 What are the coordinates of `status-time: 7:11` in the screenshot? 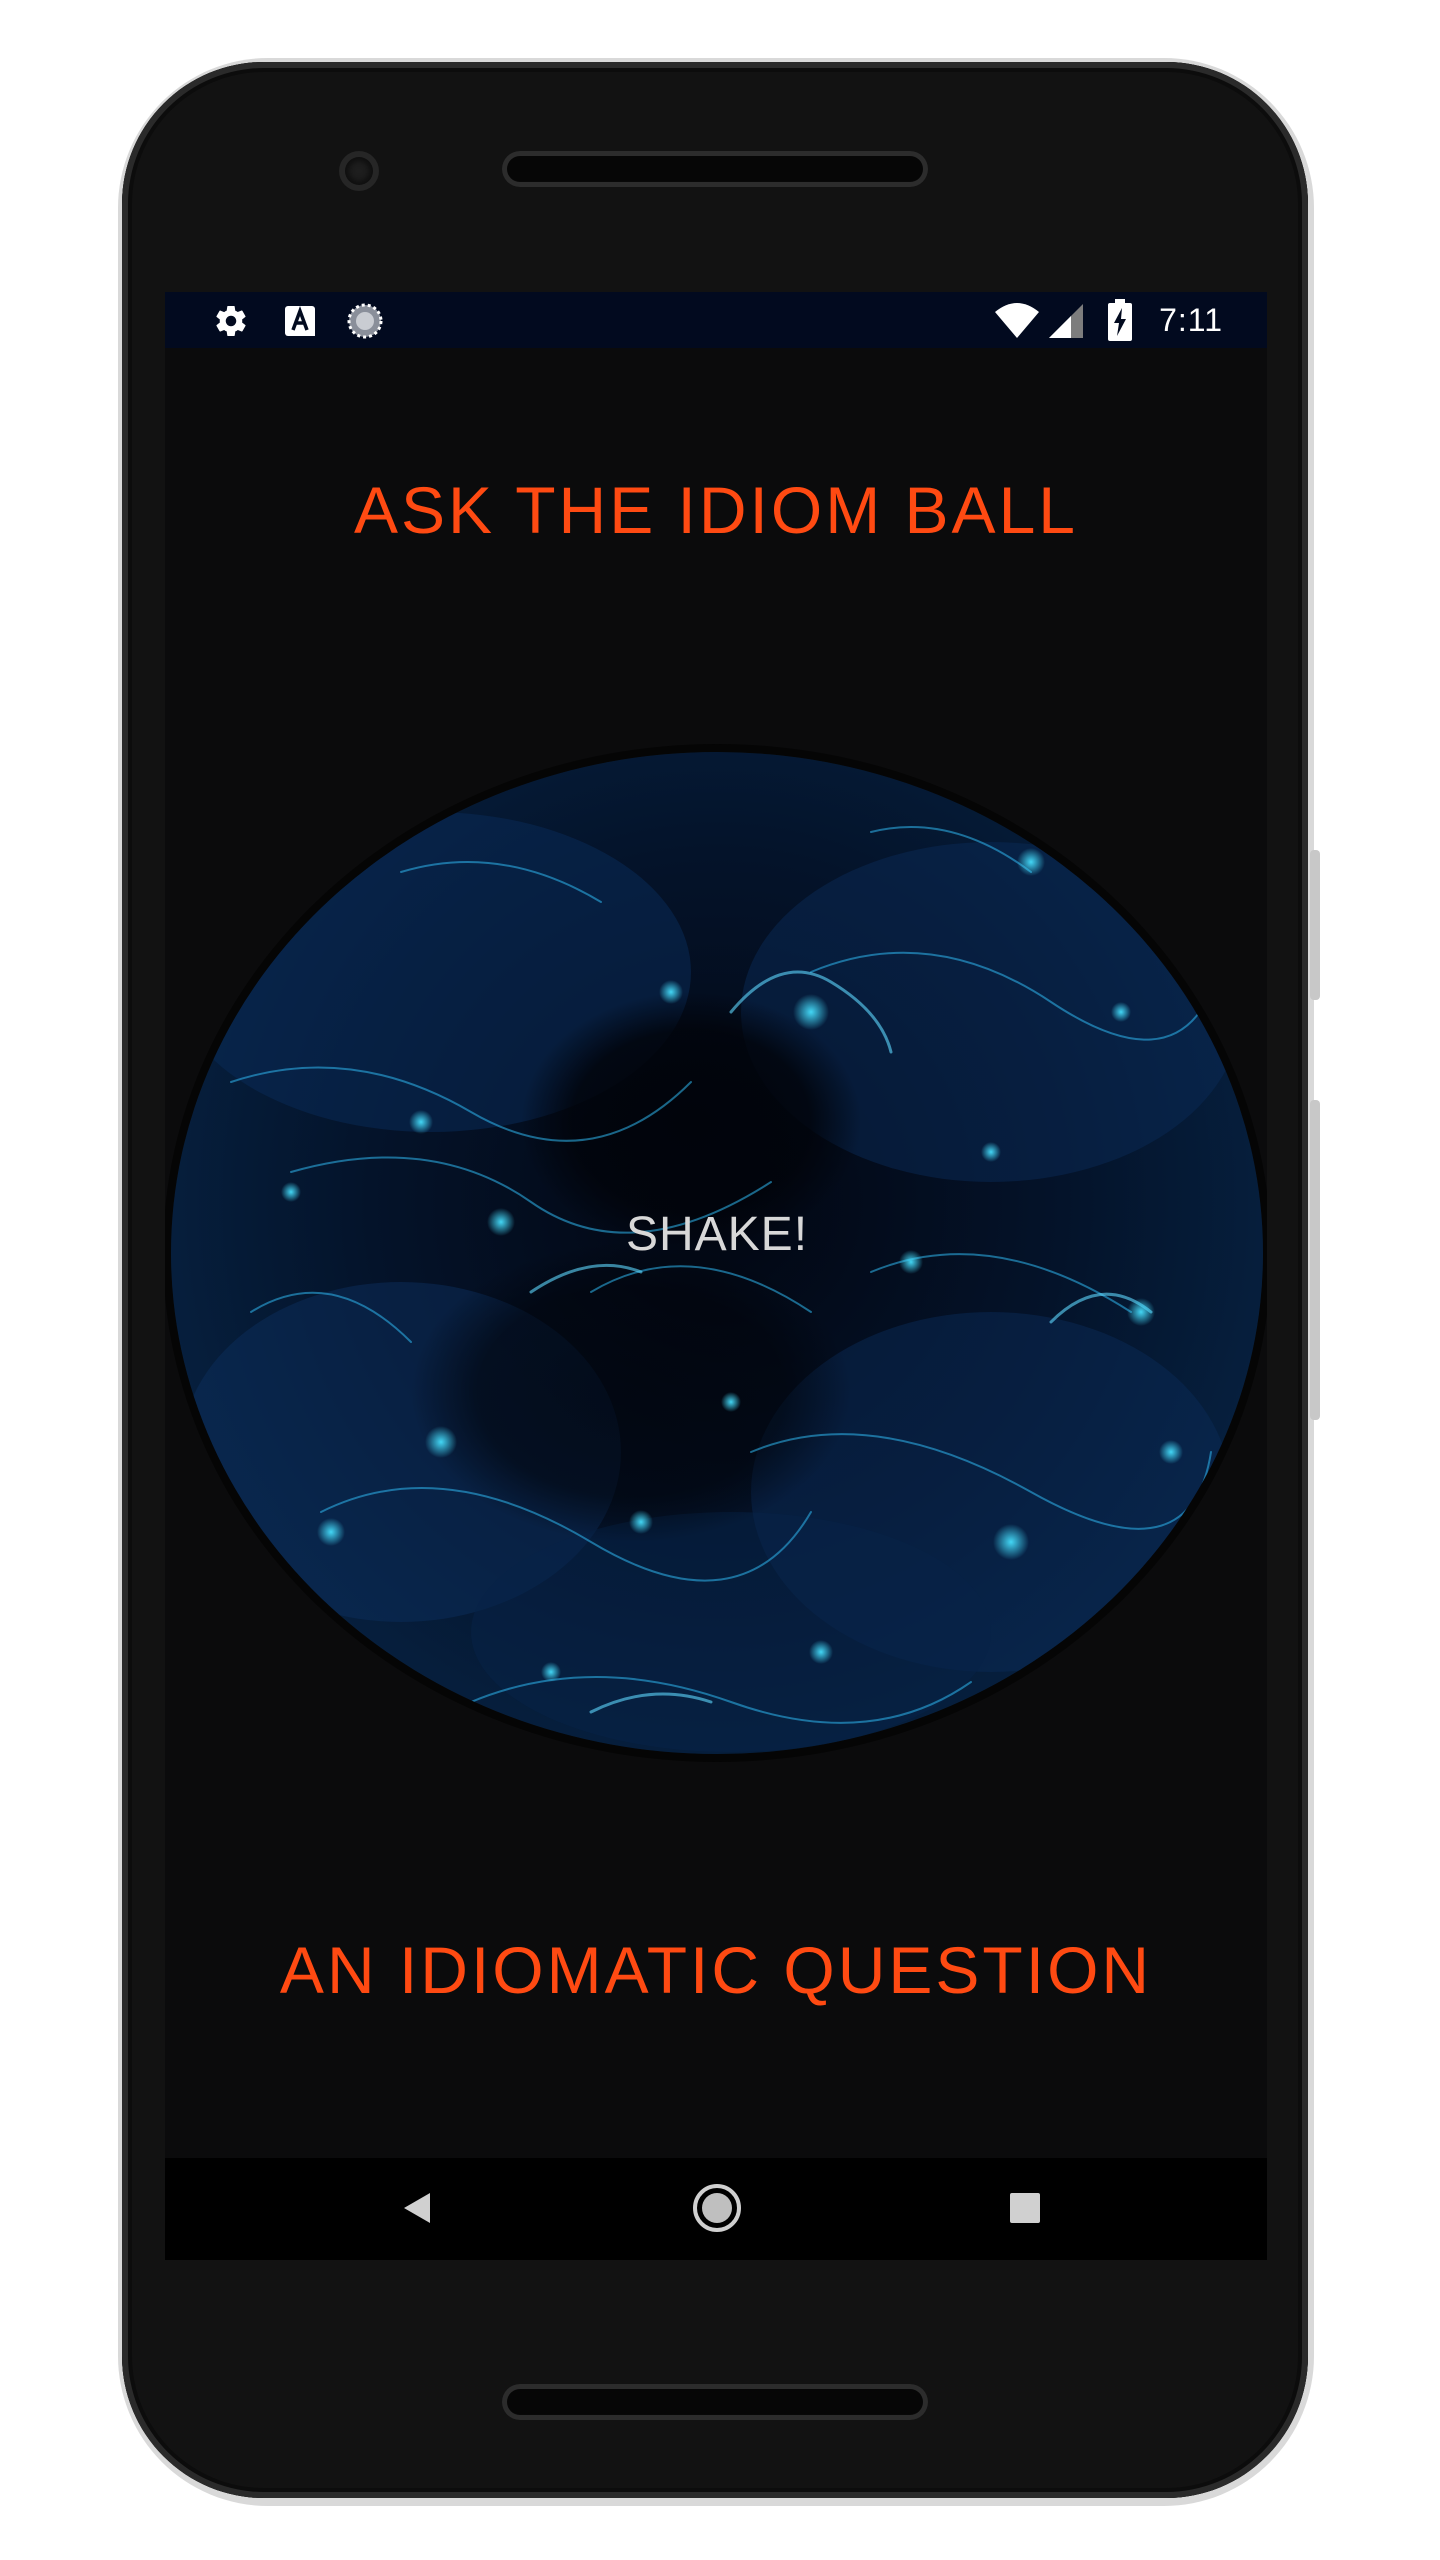 It's located at (1191, 320).